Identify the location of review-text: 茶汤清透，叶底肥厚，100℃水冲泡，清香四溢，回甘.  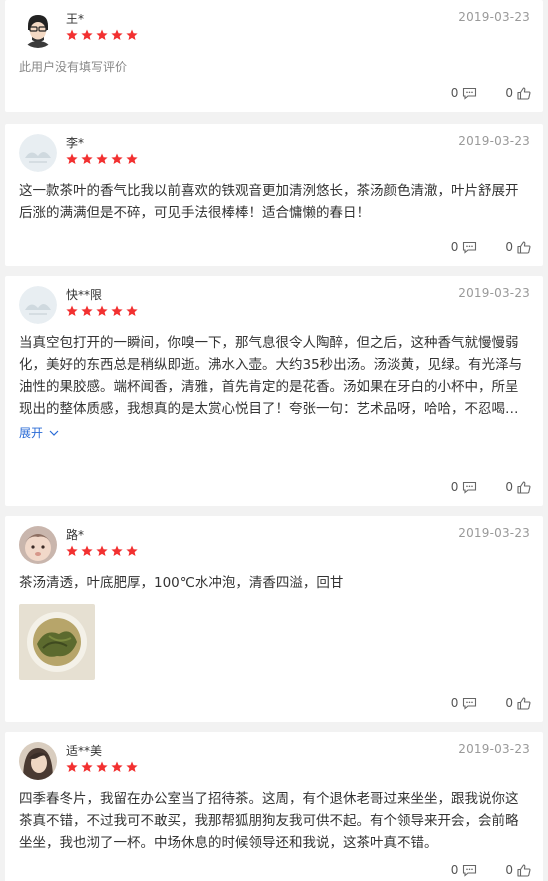
(181, 583).